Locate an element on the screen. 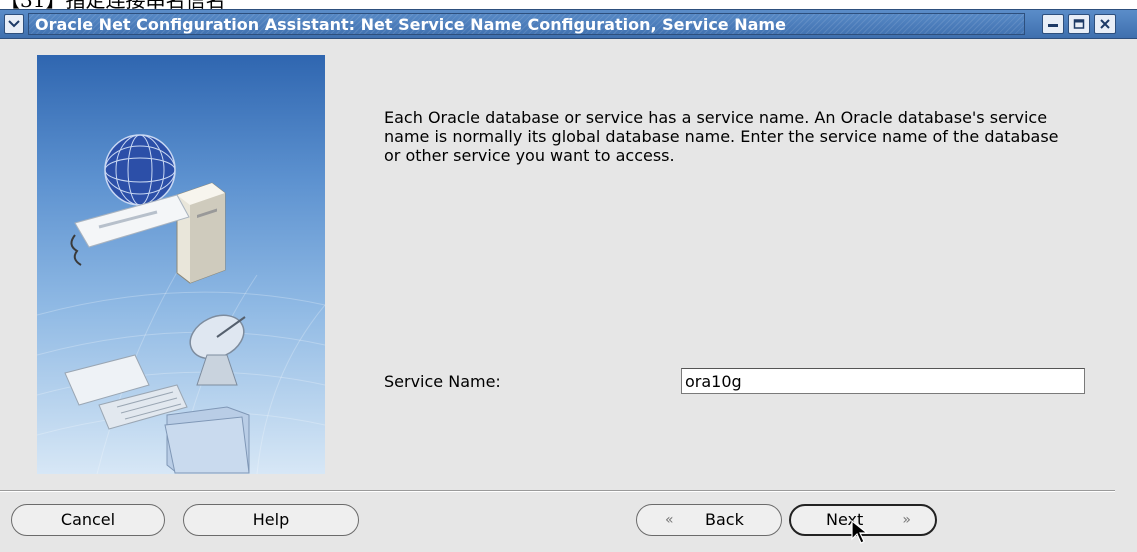  help-button: Help is located at coordinates (271, 520).